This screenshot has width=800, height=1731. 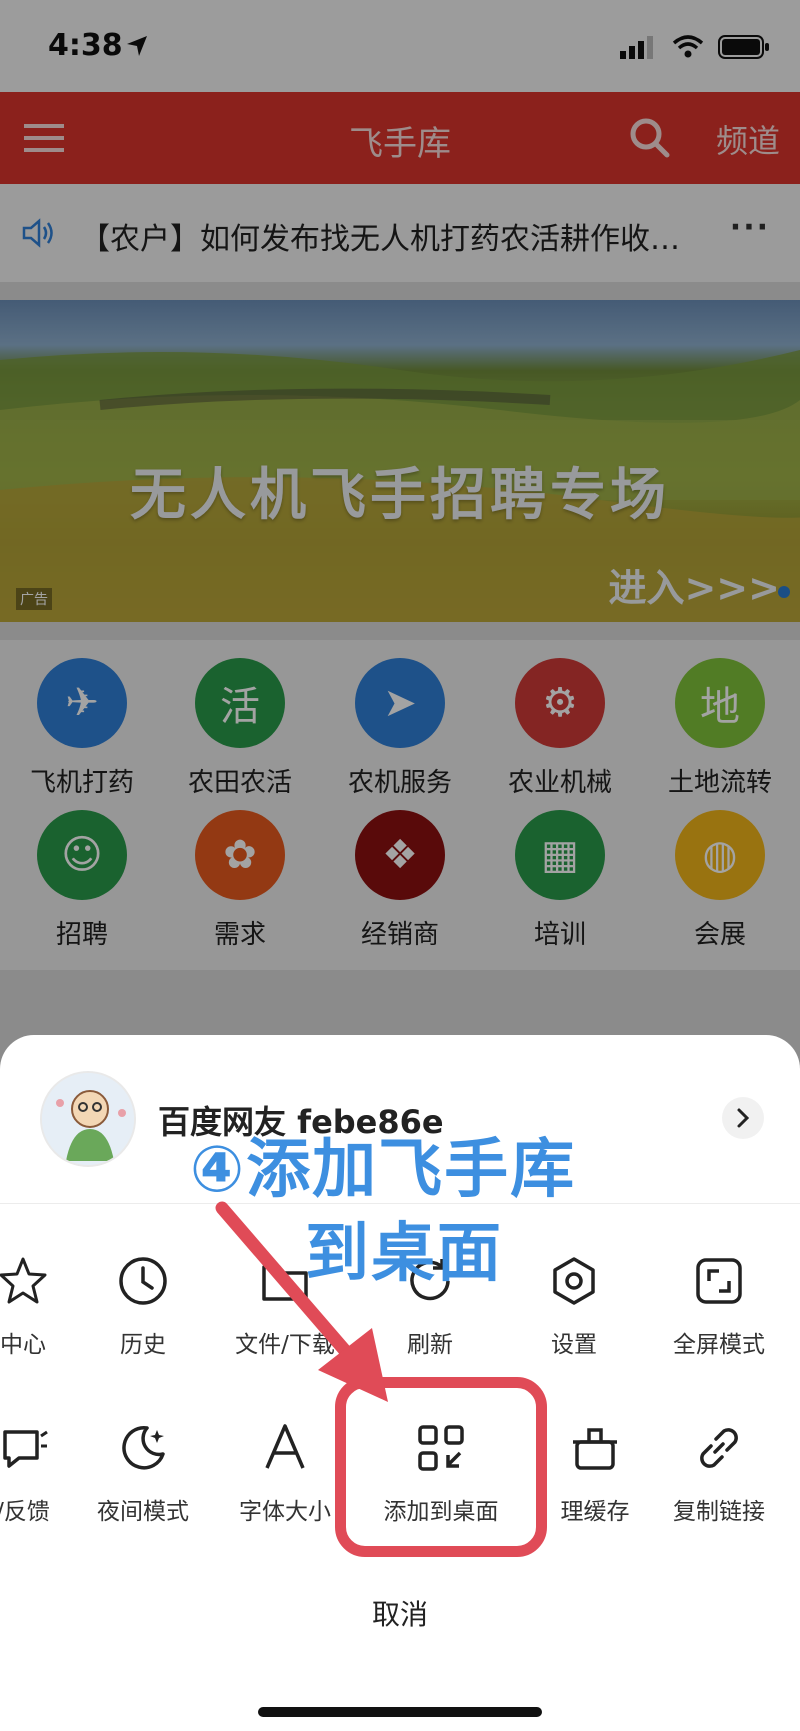 What do you see at coordinates (383, 1170) in the screenshot?
I see `annotation-step-text: ④添加飞手库` at bounding box center [383, 1170].